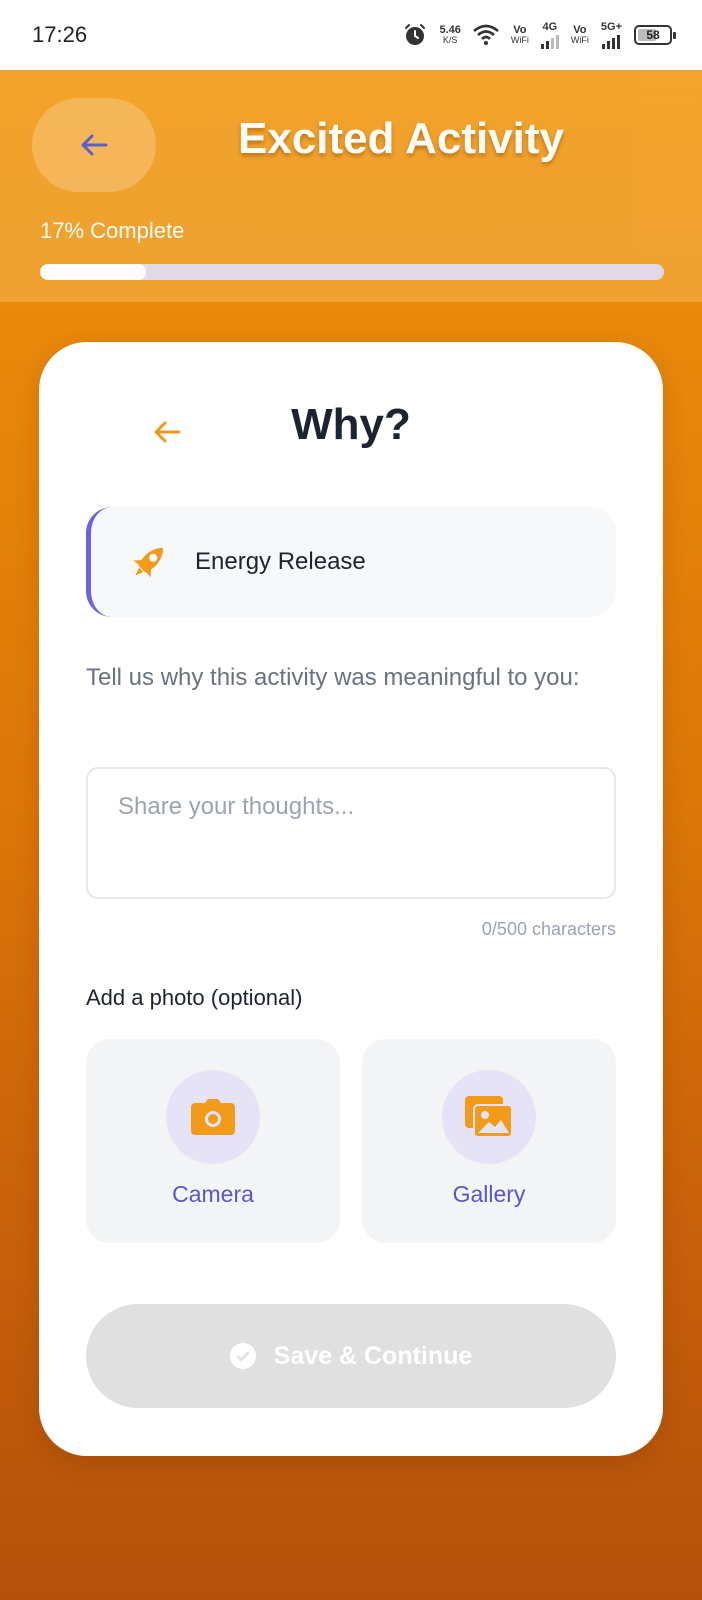 The height and width of the screenshot is (1600, 702). I want to click on signal-4g: 4G, so click(549, 35).